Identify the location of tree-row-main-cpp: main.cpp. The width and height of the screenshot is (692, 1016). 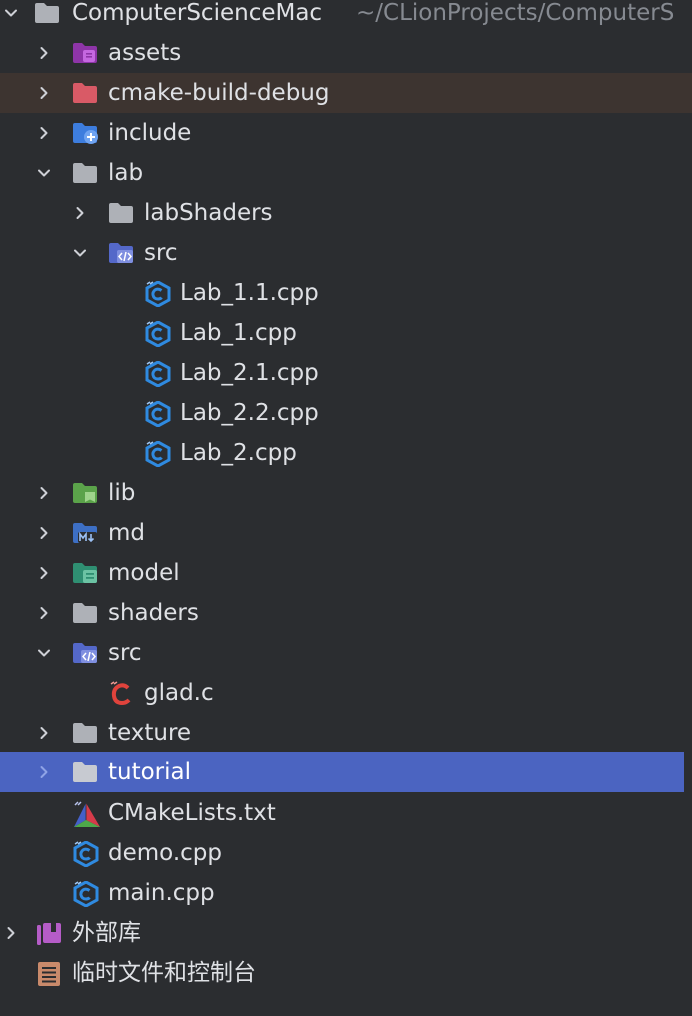
(346, 893).